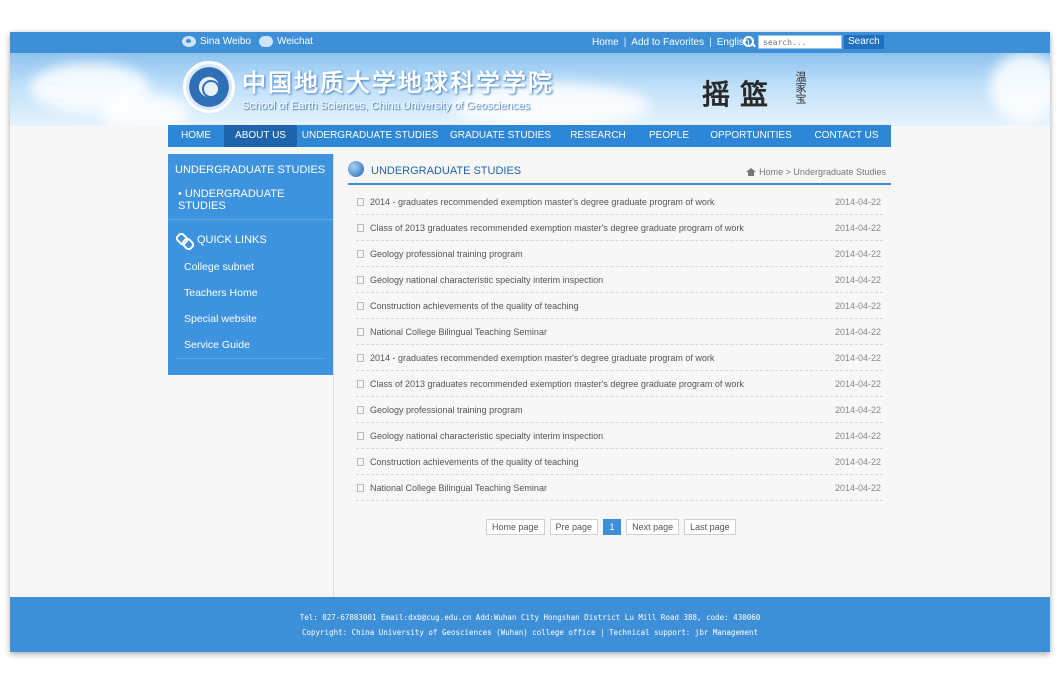 The image size is (1060, 693). What do you see at coordinates (250, 170) in the screenshot?
I see `sidebar-heading: UNDERGRADUATE STUDIES` at bounding box center [250, 170].